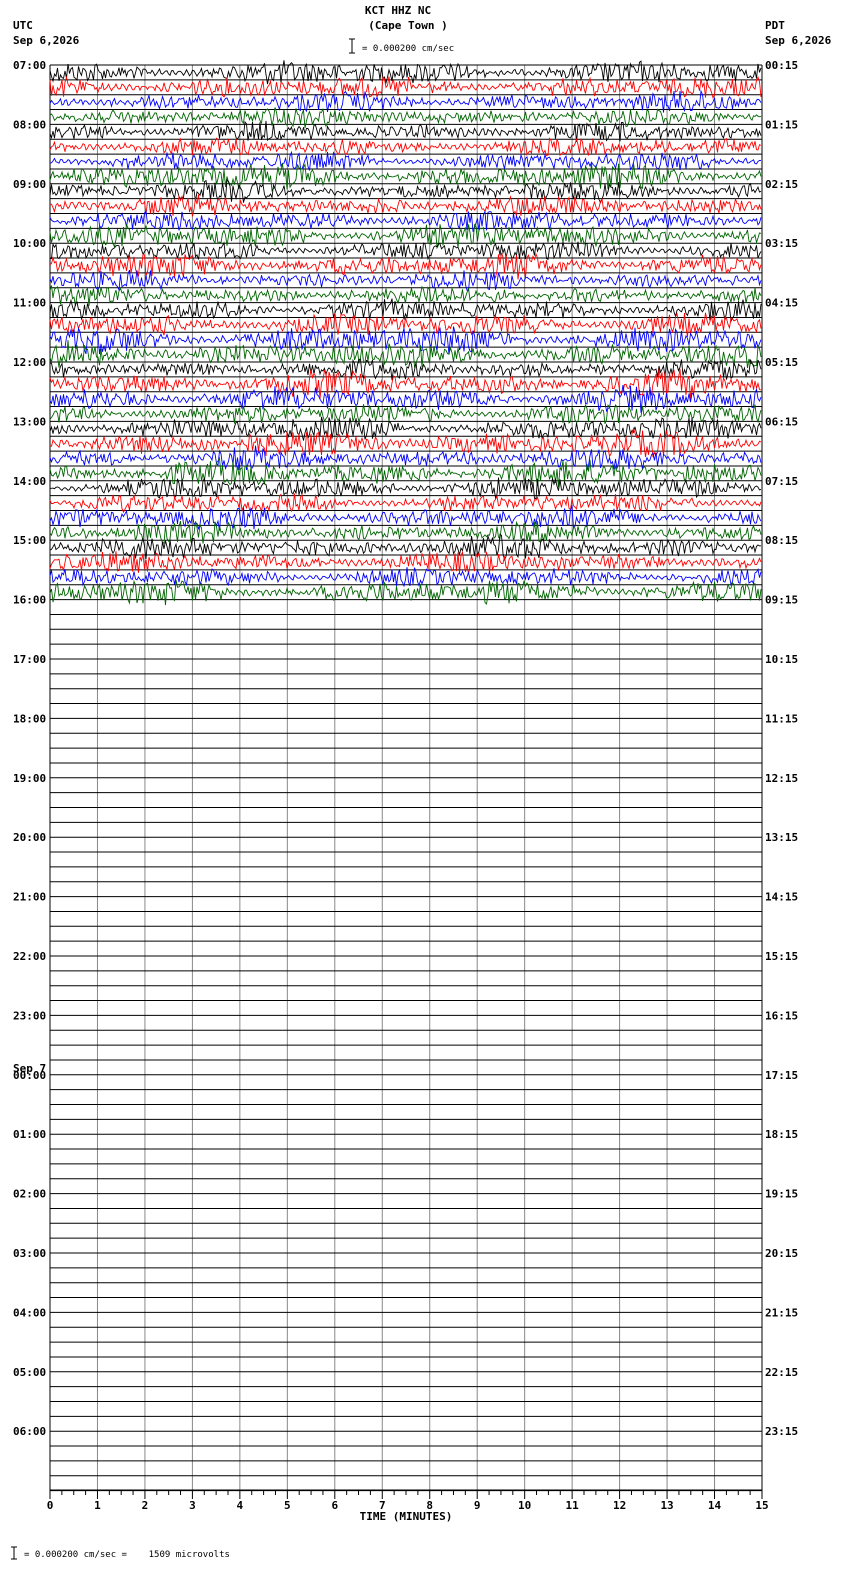 This screenshot has width=850, height=1584. What do you see at coordinates (29, 362) in the screenshot?
I see `utc-hour-label: 12:00` at bounding box center [29, 362].